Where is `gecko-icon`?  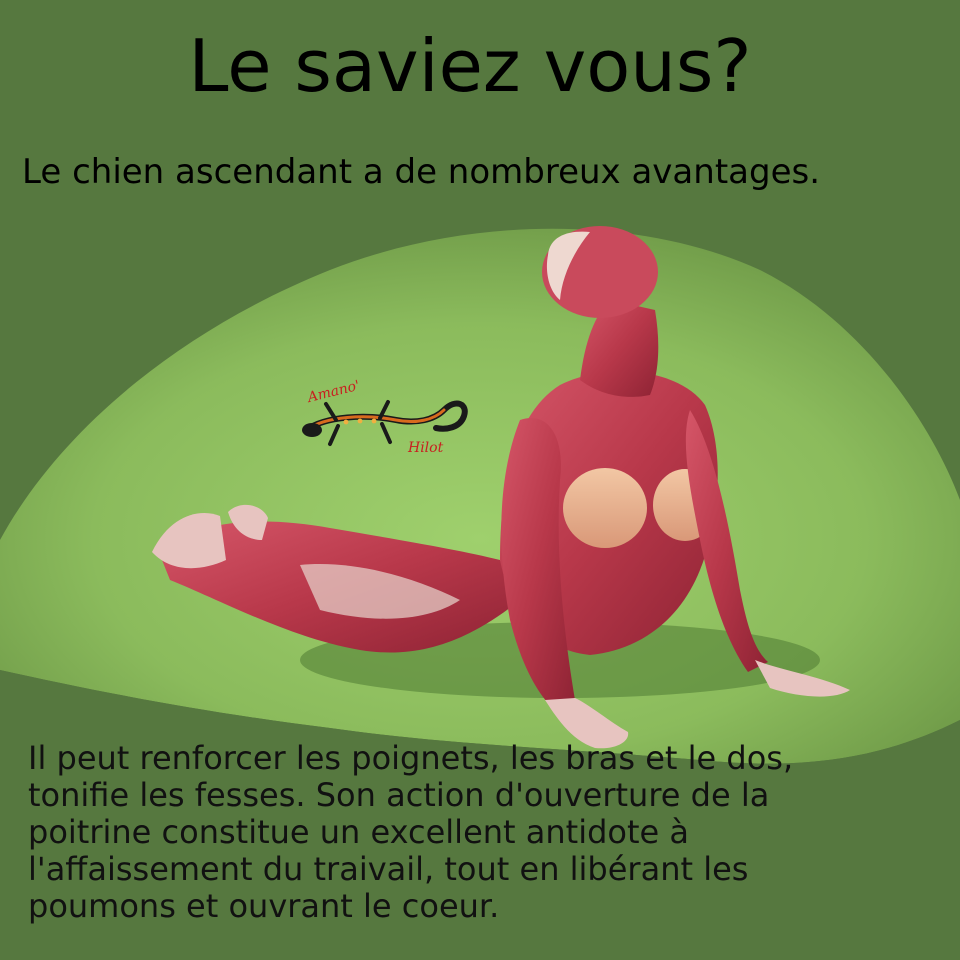 gecko-icon is located at coordinates (385, 423).